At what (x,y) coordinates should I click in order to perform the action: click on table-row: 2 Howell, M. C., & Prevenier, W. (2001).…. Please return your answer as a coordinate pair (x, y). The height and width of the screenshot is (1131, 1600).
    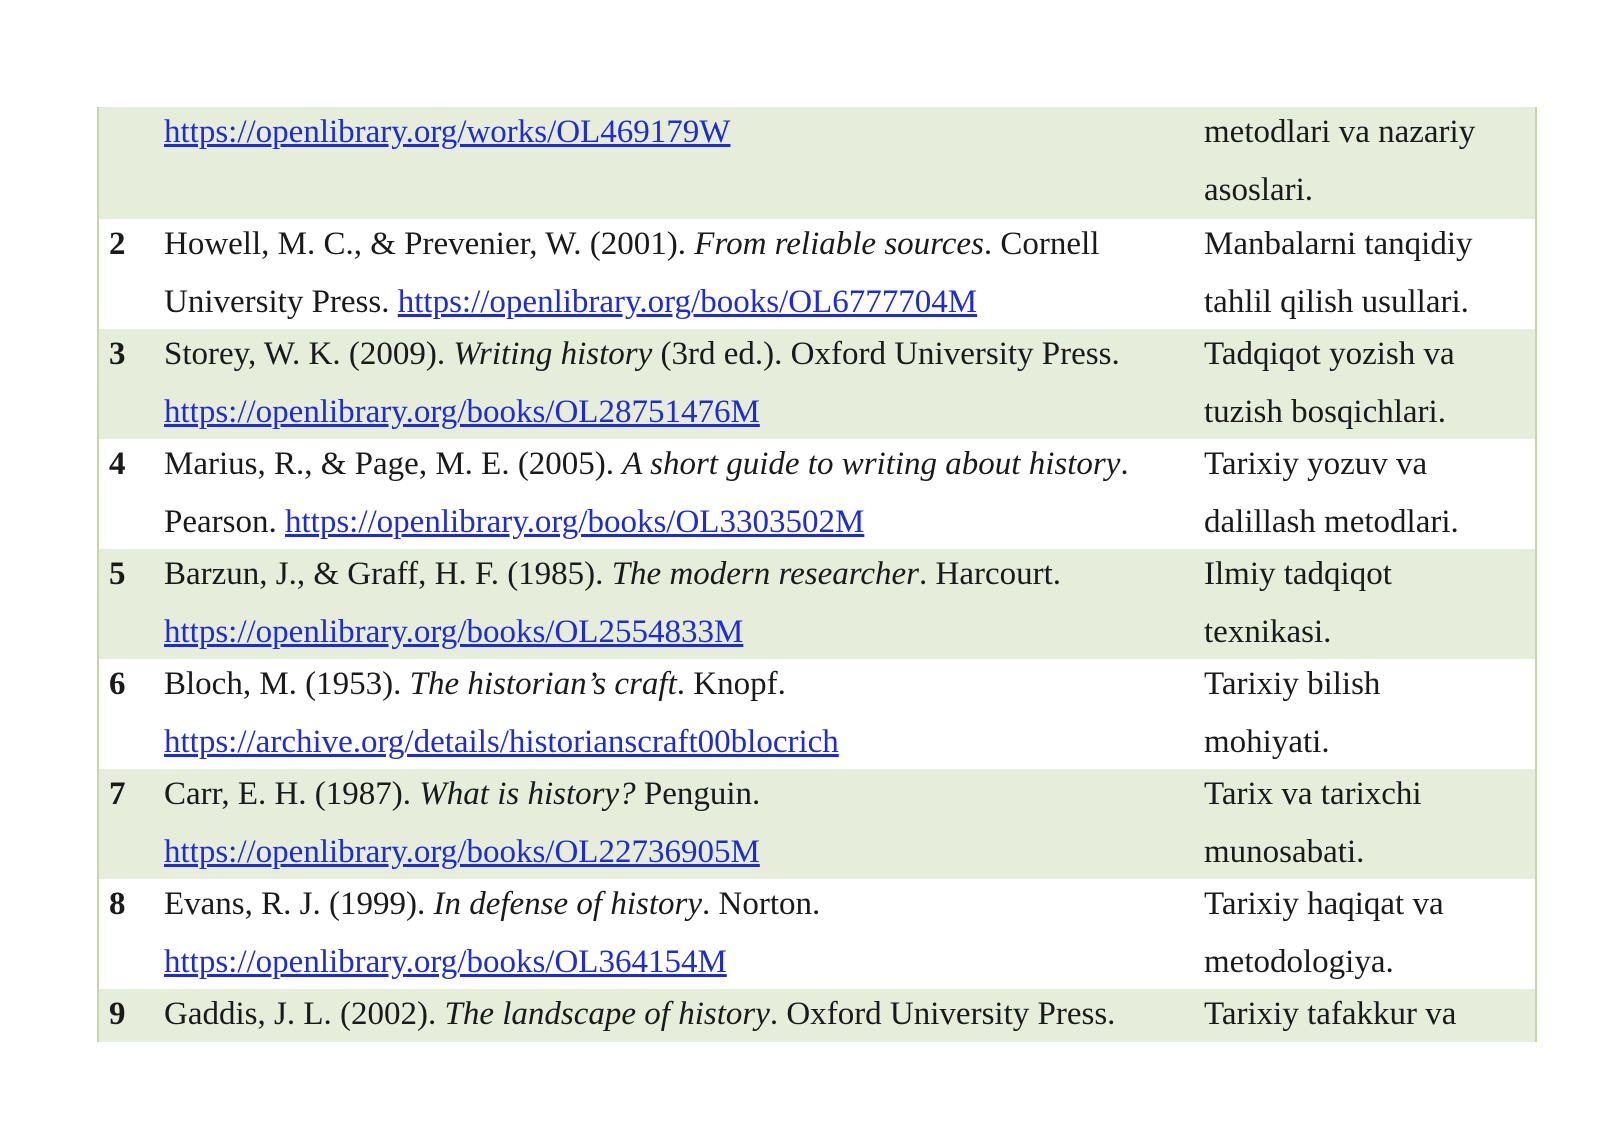
    Looking at the image, I should click on (817, 274).